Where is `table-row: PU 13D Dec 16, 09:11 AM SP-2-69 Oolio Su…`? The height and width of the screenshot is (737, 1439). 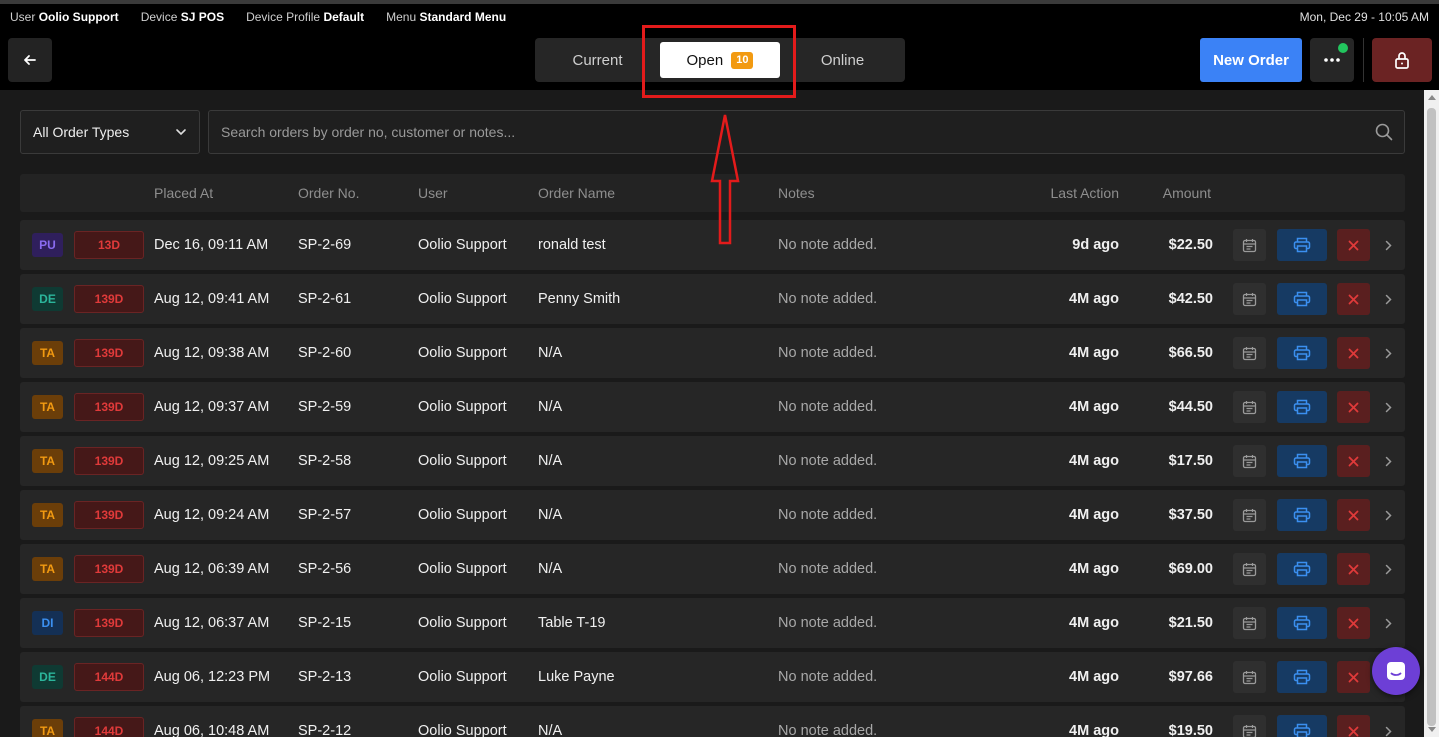
table-row: PU 13D Dec 16, 09:11 AM SP-2-69 Oolio Su… is located at coordinates (712, 245).